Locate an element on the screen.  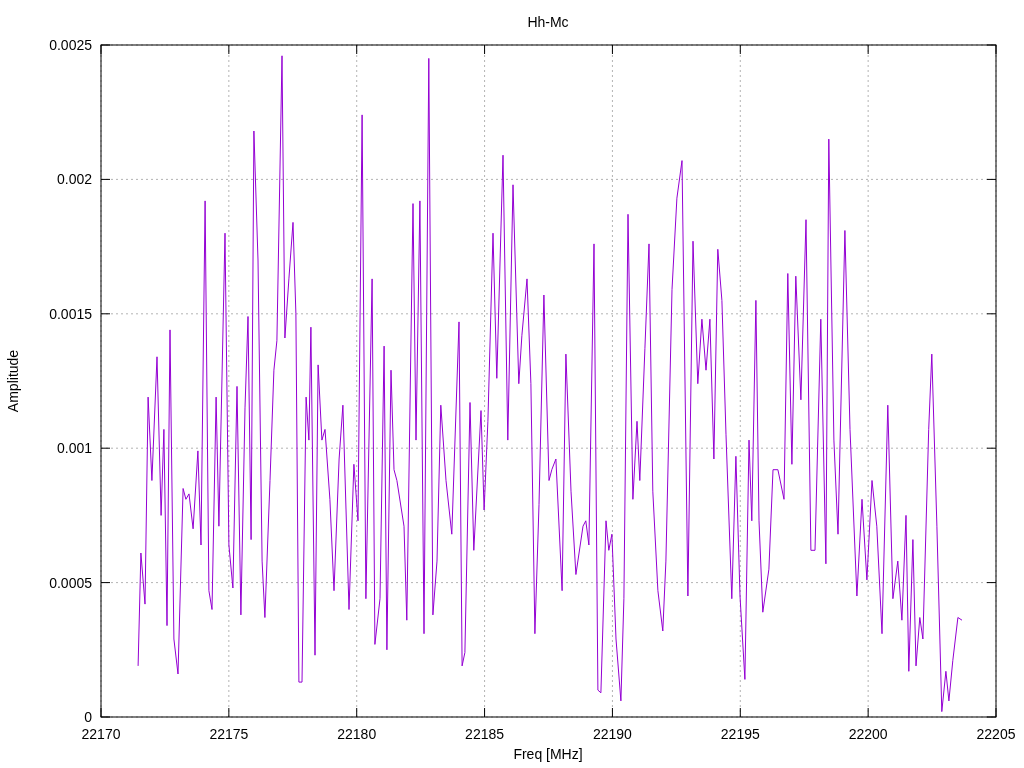
tick-label: 0 is located at coordinates (88, 717).